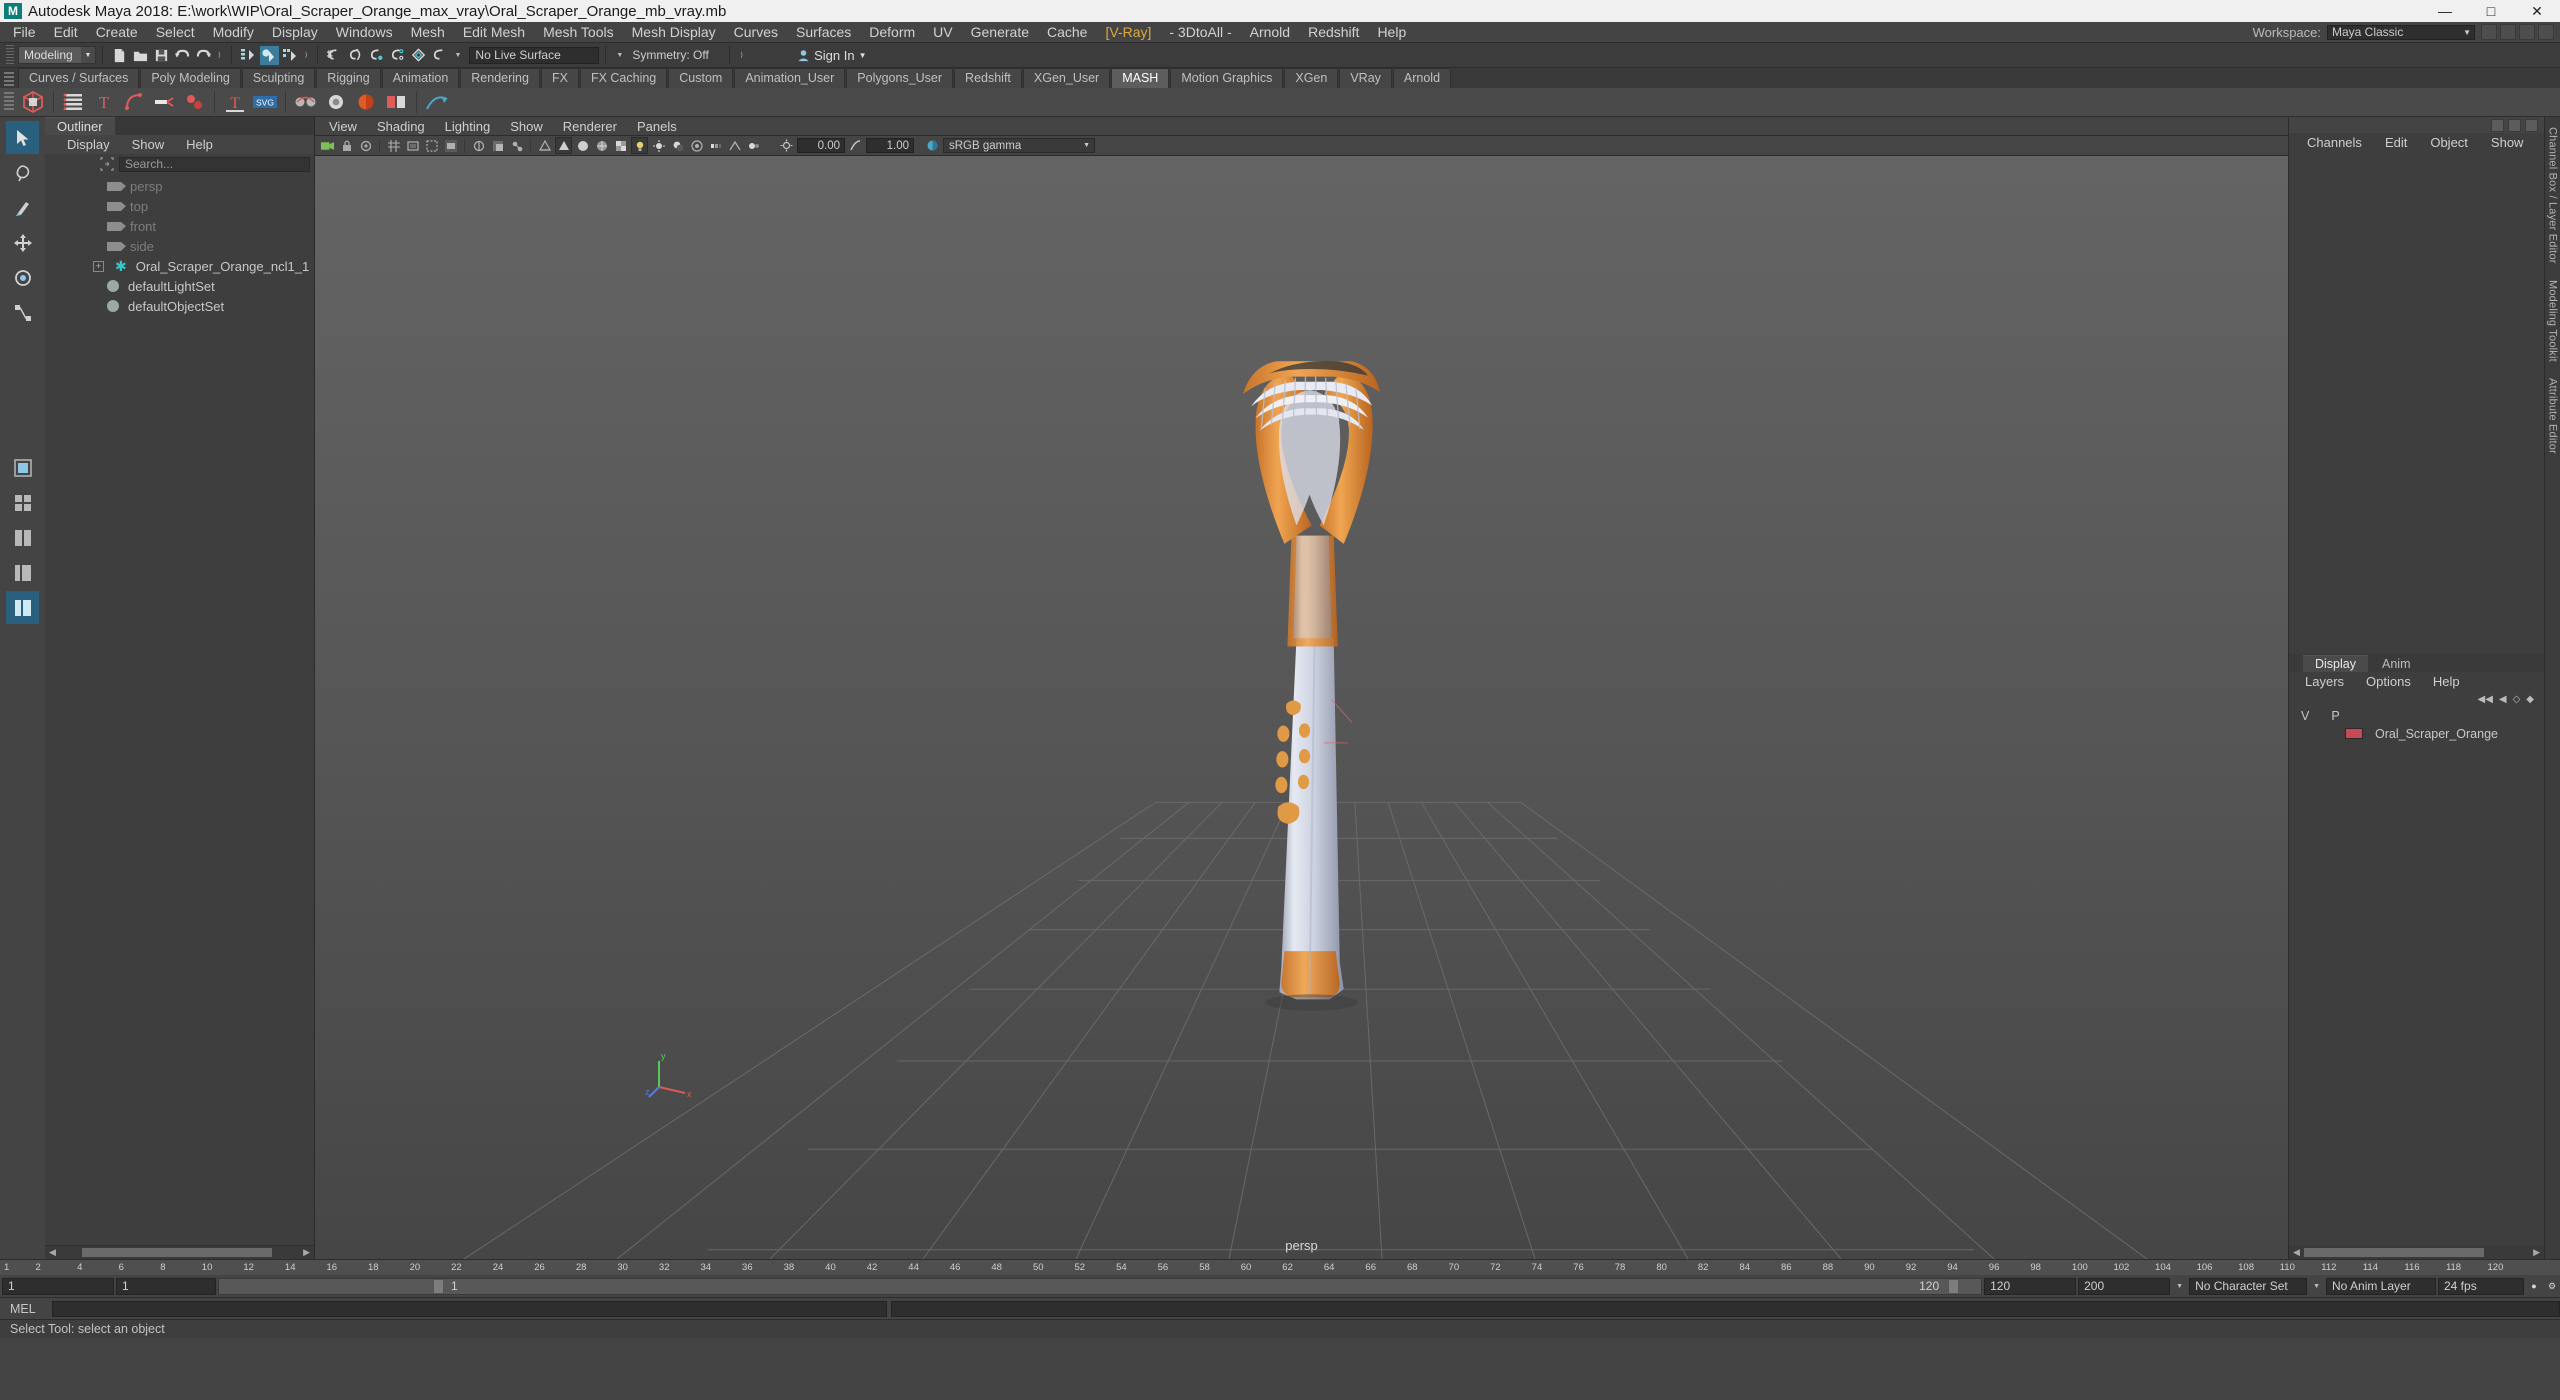  I want to click on use-default-lighting-icon, so click(639, 145).